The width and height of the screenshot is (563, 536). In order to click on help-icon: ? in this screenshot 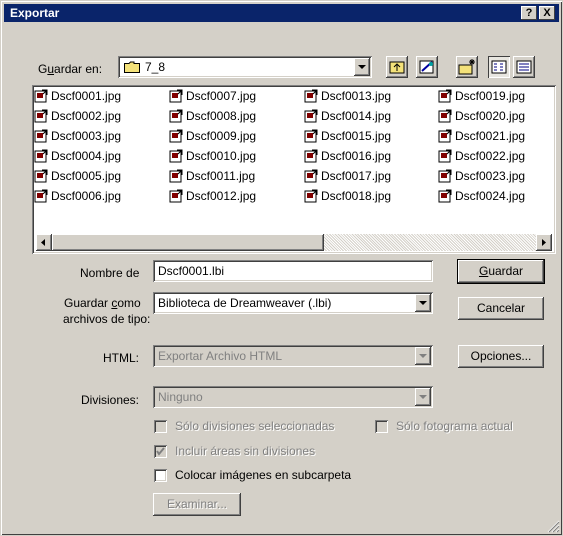, I will do `click(529, 13)`.